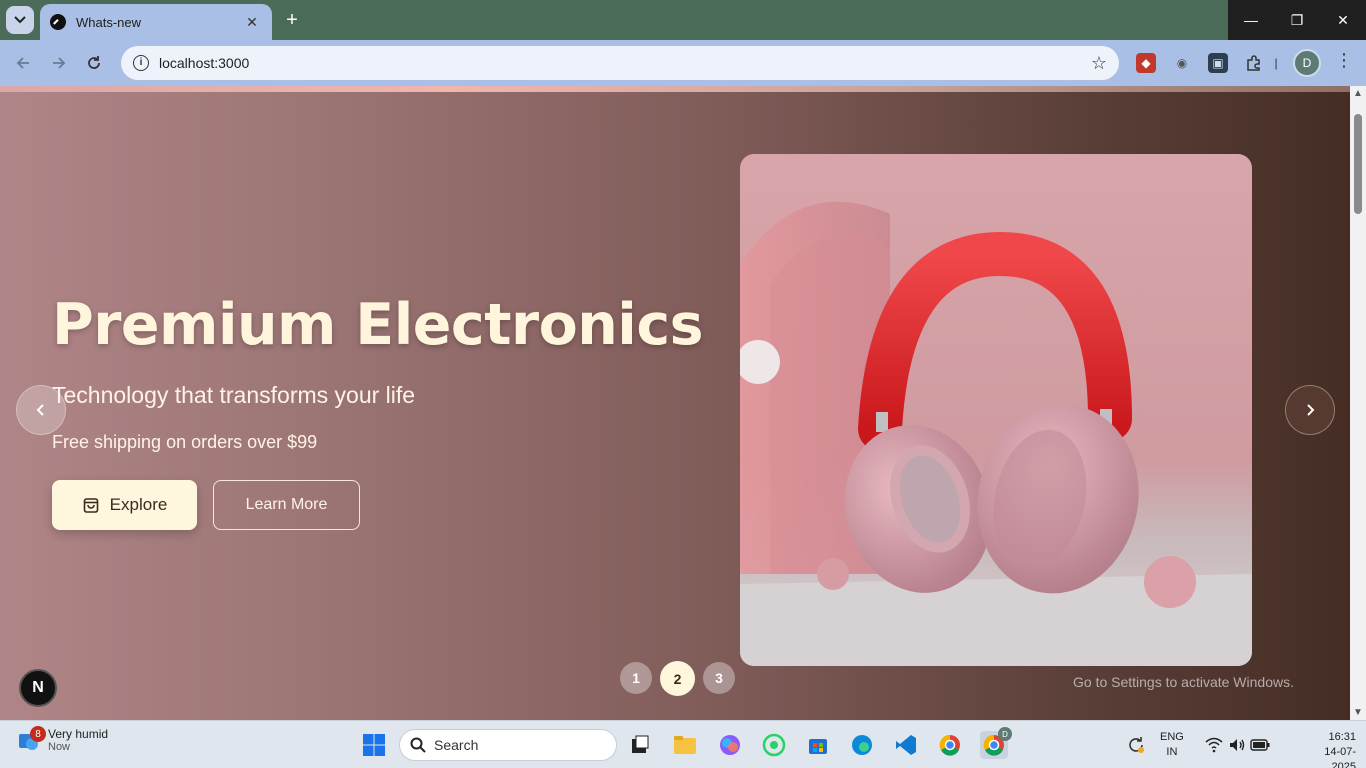 This screenshot has height=768, width=1366. Describe the element at coordinates (996, 743) in the screenshot. I see `chrome-profile-icon: D` at that location.